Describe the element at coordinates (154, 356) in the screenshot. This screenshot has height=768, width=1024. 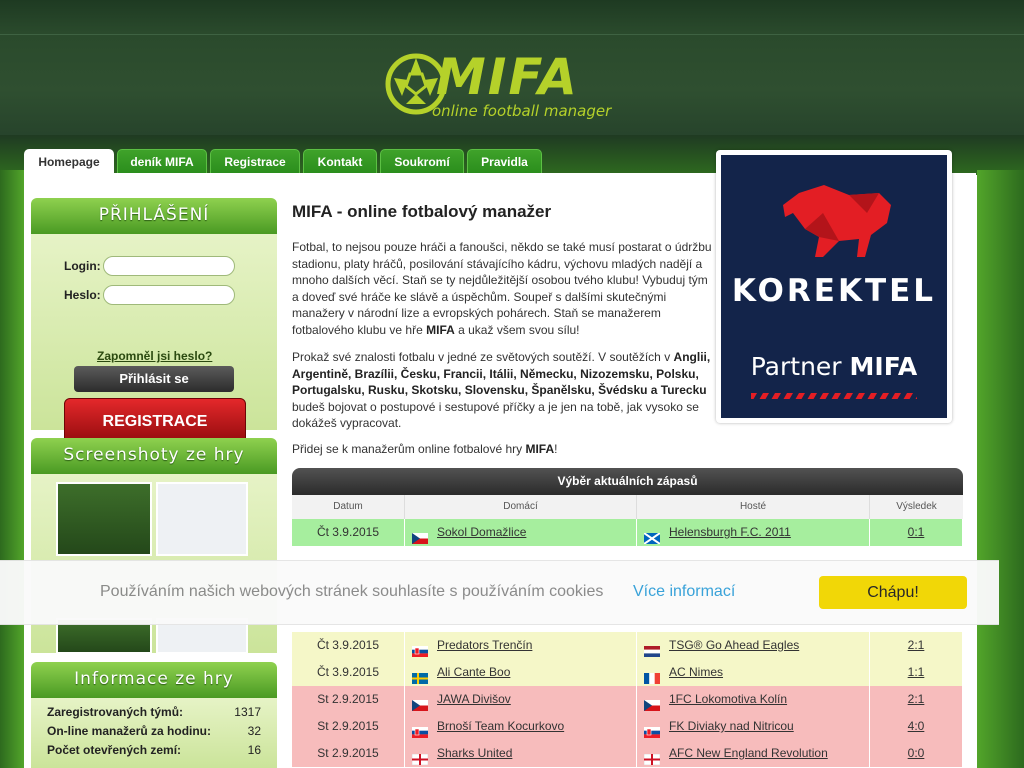
I see `forgot-password-link: Zapomněl jsi heslo?` at that location.